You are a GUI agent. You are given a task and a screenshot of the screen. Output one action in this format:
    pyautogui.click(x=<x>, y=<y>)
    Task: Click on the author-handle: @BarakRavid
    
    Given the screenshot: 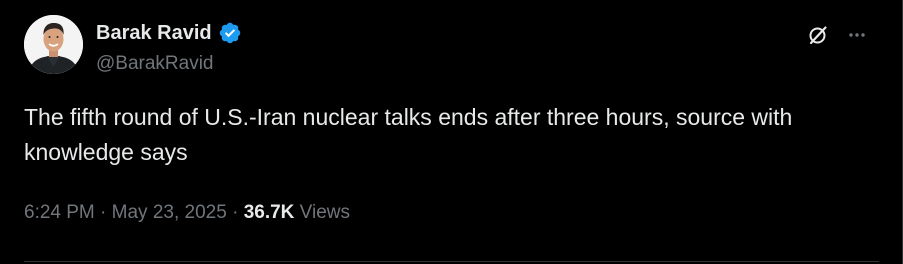 What is the action you would take?
    pyautogui.click(x=155, y=64)
    